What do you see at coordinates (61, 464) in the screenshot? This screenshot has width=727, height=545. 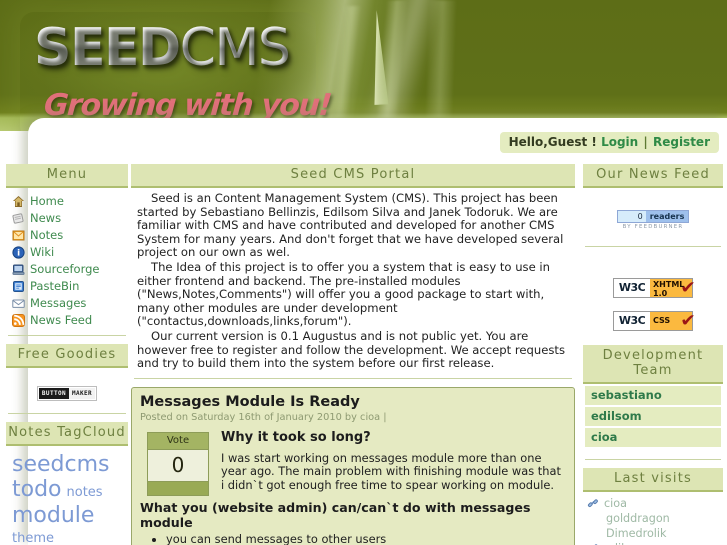 I see `tag-item: seedcms` at bounding box center [61, 464].